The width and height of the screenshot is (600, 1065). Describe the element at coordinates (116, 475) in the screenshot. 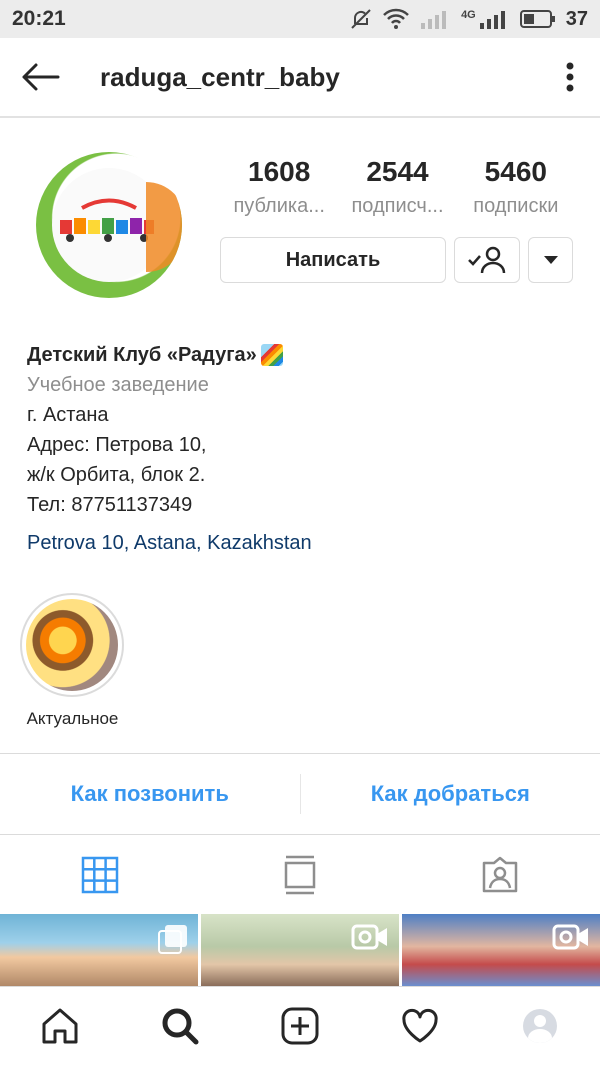

I see `bio-line: ж/к Орбита, блок 2.` at that location.